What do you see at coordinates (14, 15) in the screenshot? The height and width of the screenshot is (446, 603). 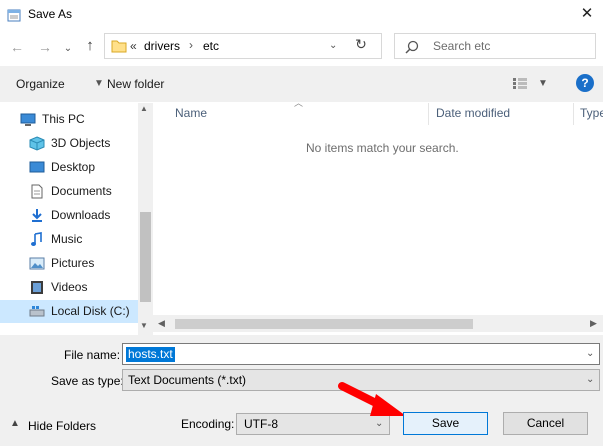 I see `notepad-icon` at bounding box center [14, 15].